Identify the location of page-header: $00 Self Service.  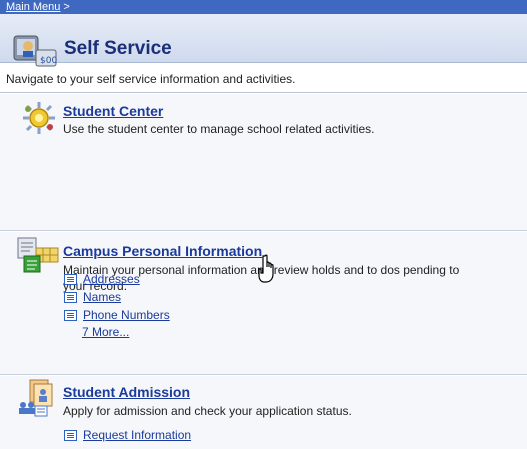
(263, 40).